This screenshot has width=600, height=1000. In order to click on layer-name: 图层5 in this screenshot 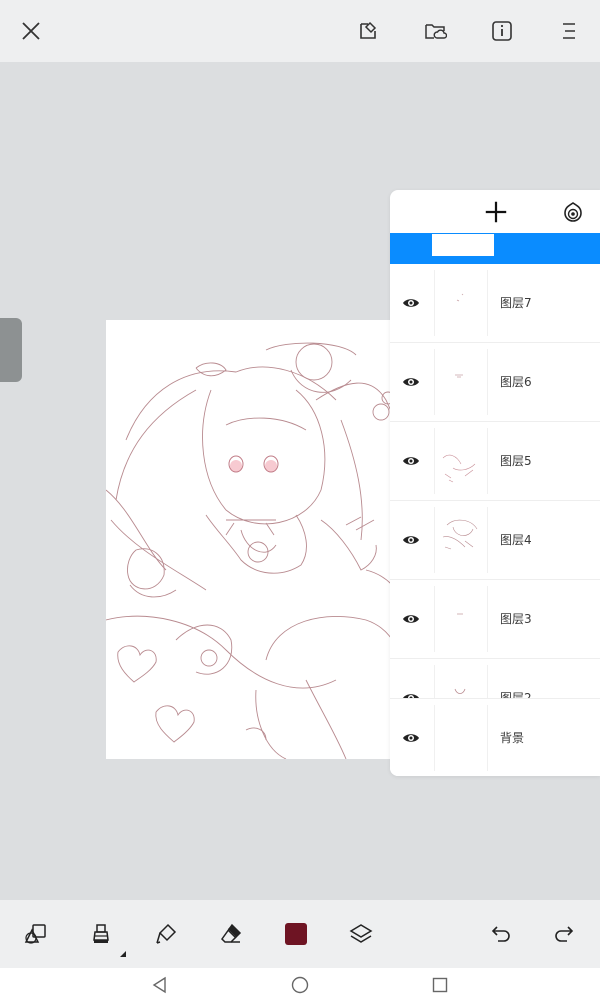, I will do `click(516, 461)`.